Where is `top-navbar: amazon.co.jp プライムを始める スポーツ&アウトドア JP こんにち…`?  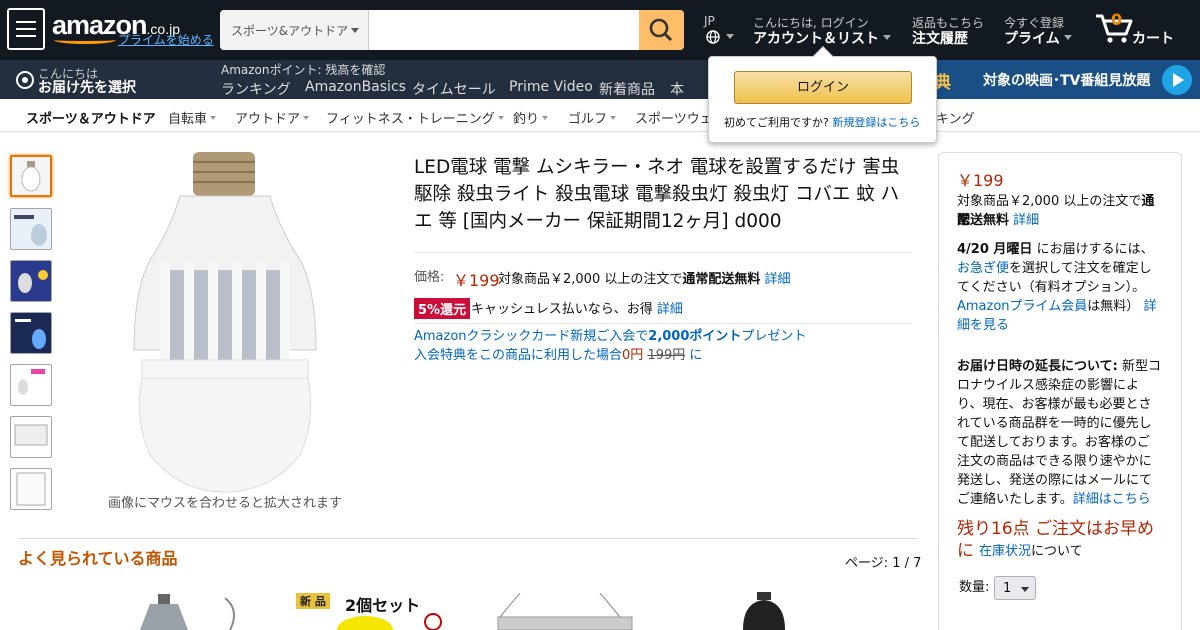 top-navbar: amazon.co.jp プライムを始める スポーツ&アウトドア JP こんにち… is located at coordinates (600, 30).